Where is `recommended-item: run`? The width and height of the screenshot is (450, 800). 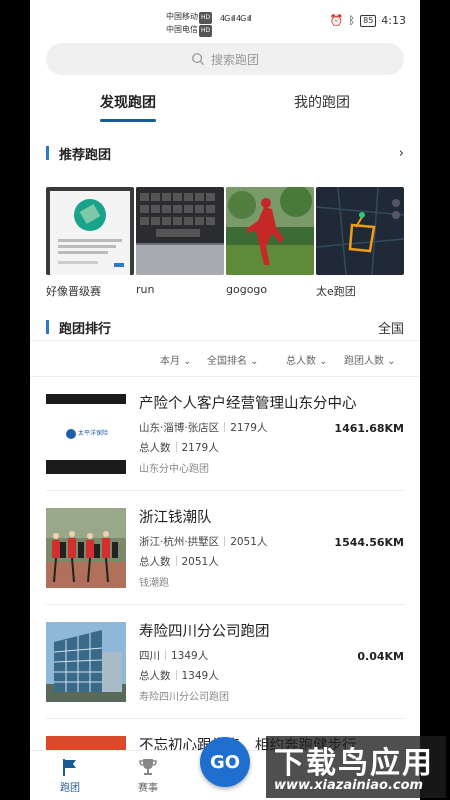 recommended-item: run is located at coordinates (180, 241).